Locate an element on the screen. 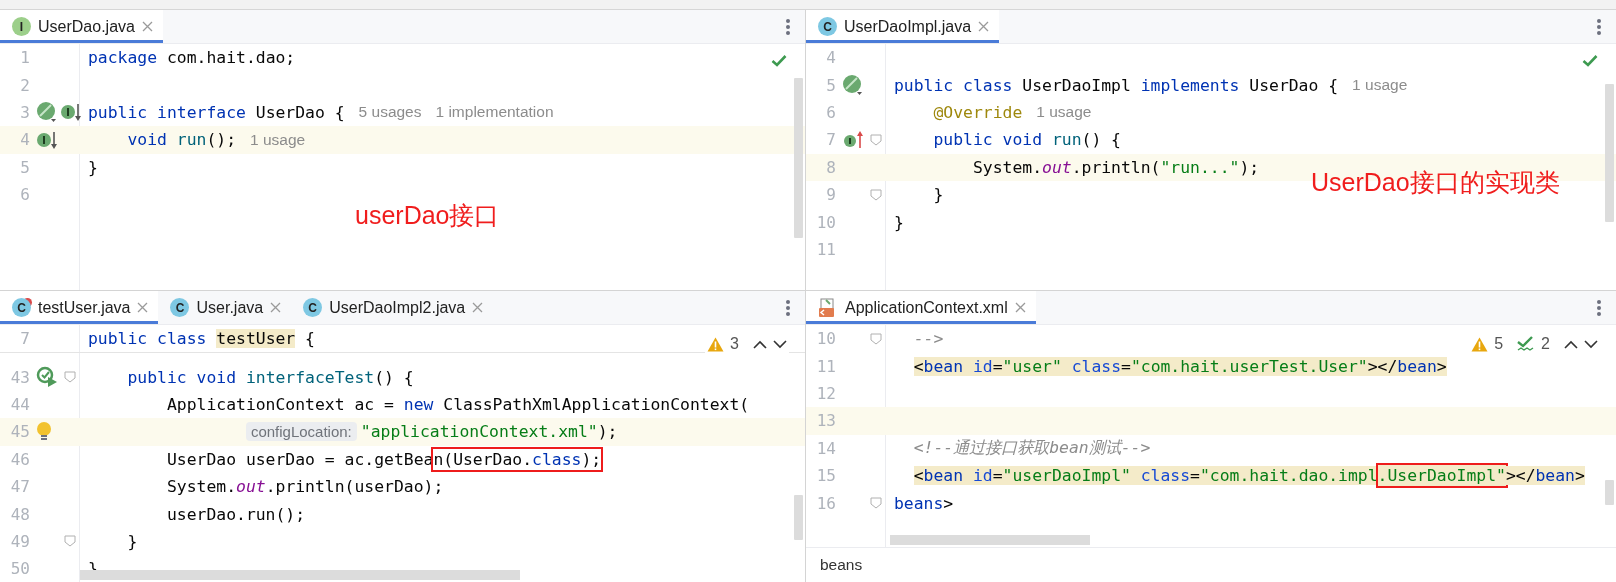  inlay-hint: 5 usages is located at coordinates (390, 112).